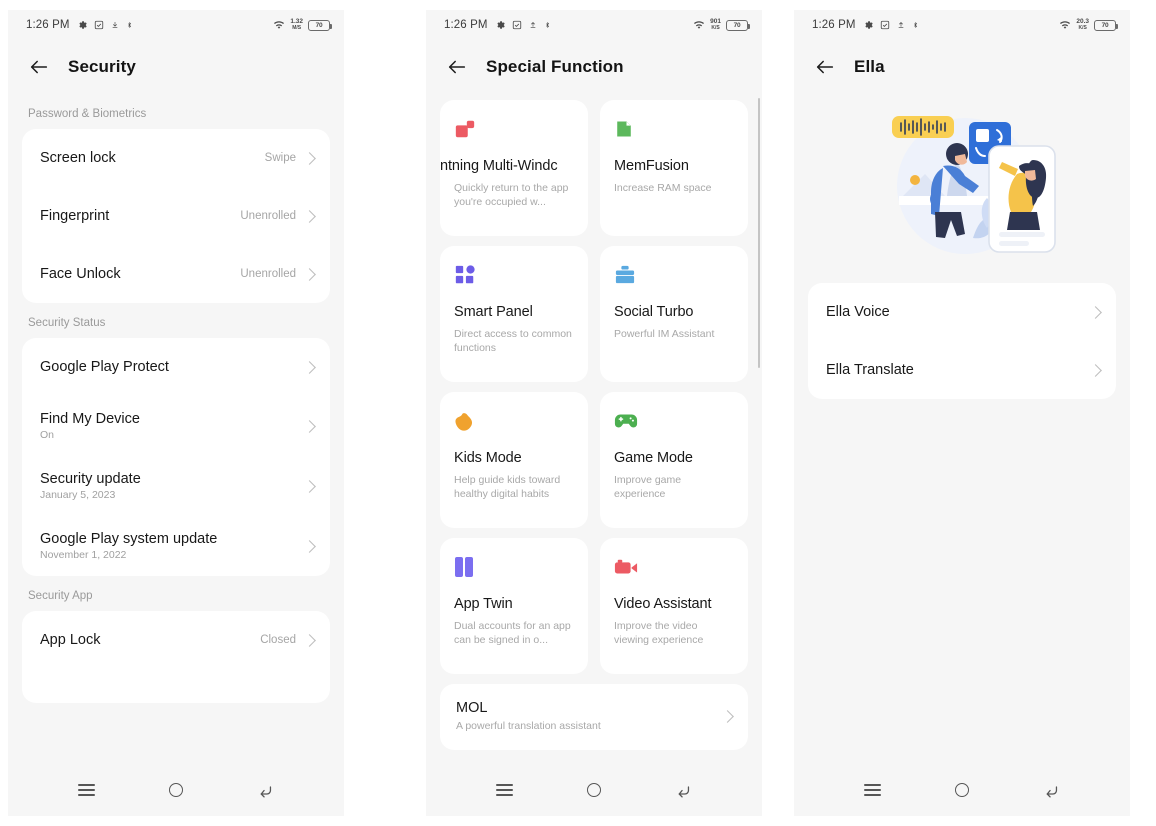  Describe the element at coordinates (83, 555) in the screenshot. I see `list-item-subtitle: November 1, 2022` at that location.